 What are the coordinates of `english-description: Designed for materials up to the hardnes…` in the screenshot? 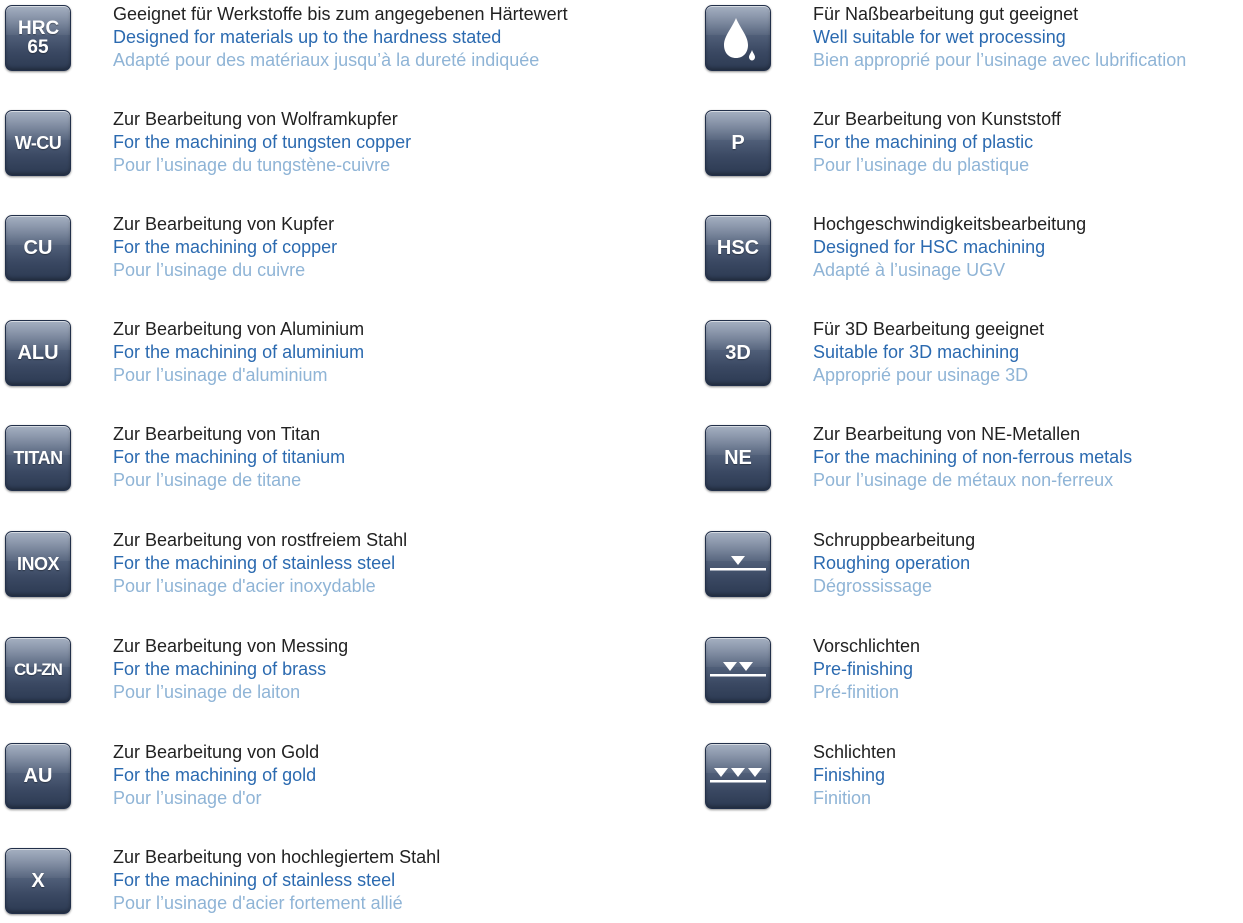 It's located at (307, 37).